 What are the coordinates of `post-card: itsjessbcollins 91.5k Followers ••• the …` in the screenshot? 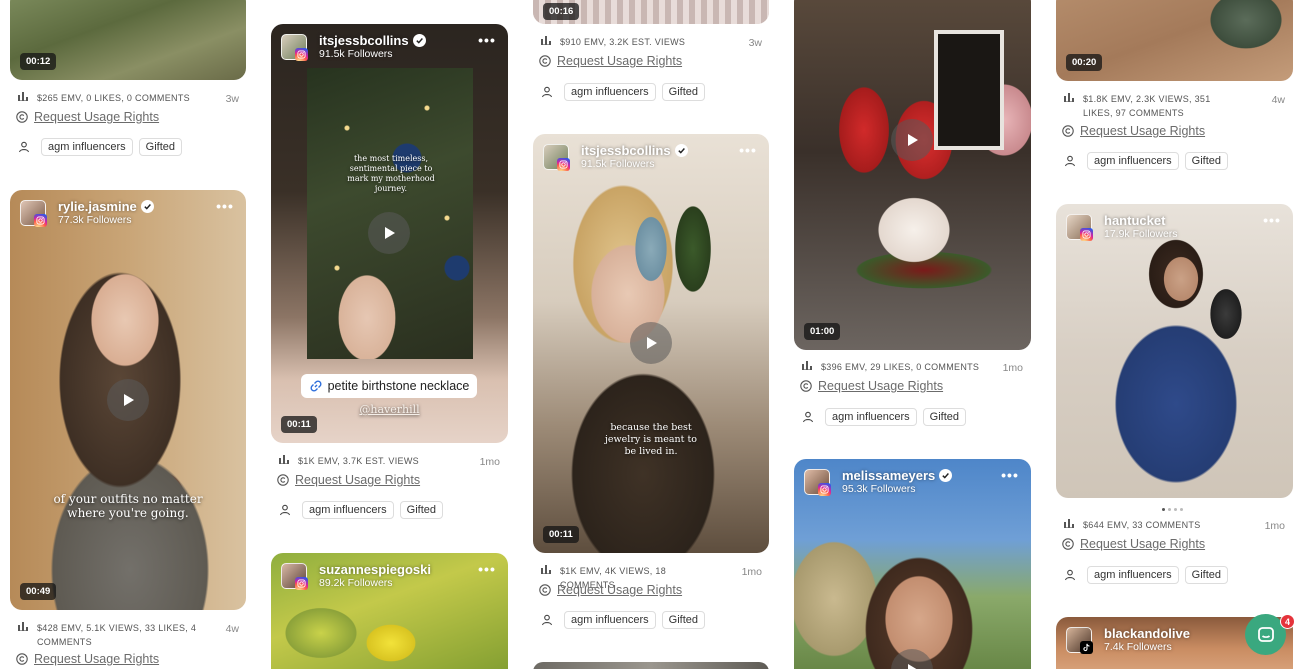 It's located at (389, 274).